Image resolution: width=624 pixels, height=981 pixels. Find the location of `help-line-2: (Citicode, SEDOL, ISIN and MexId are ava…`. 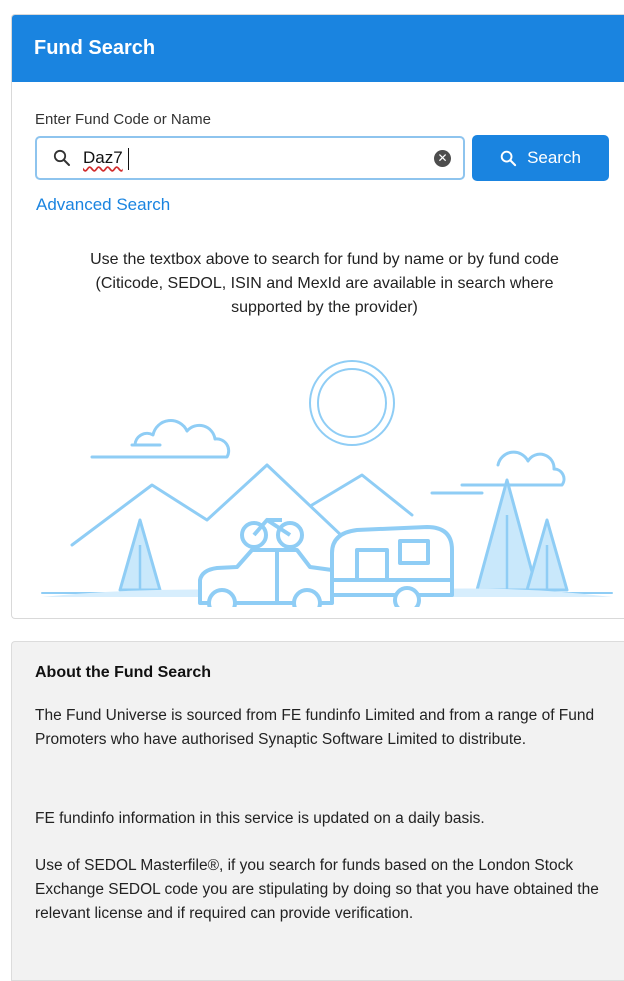

help-line-2: (Citicode, SEDOL, ISIN and MexId are ava… is located at coordinates (324, 283).